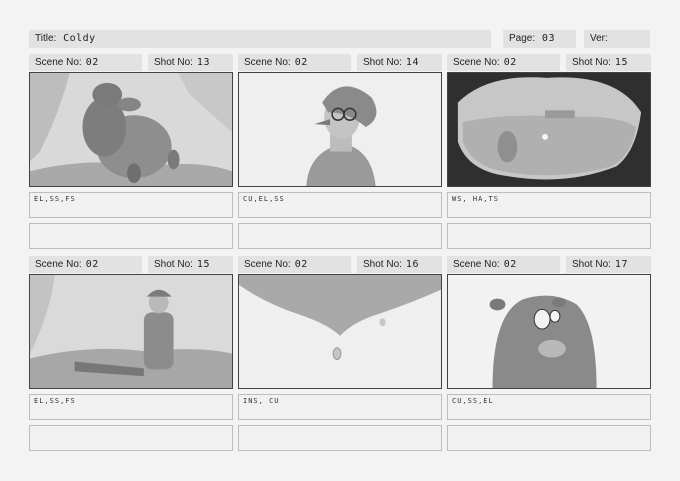 This screenshot has width=680, height=481. What do you see at coordinates (399, 62) in the screenshot?
I see `shot-number-field: Shot No: 14` at bounding box center [399, 62].